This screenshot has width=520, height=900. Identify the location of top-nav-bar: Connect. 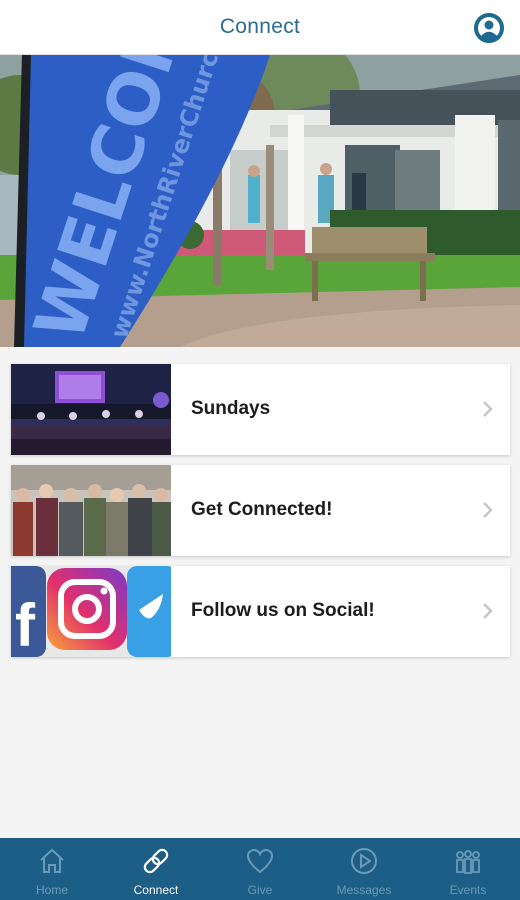
(260, 27).